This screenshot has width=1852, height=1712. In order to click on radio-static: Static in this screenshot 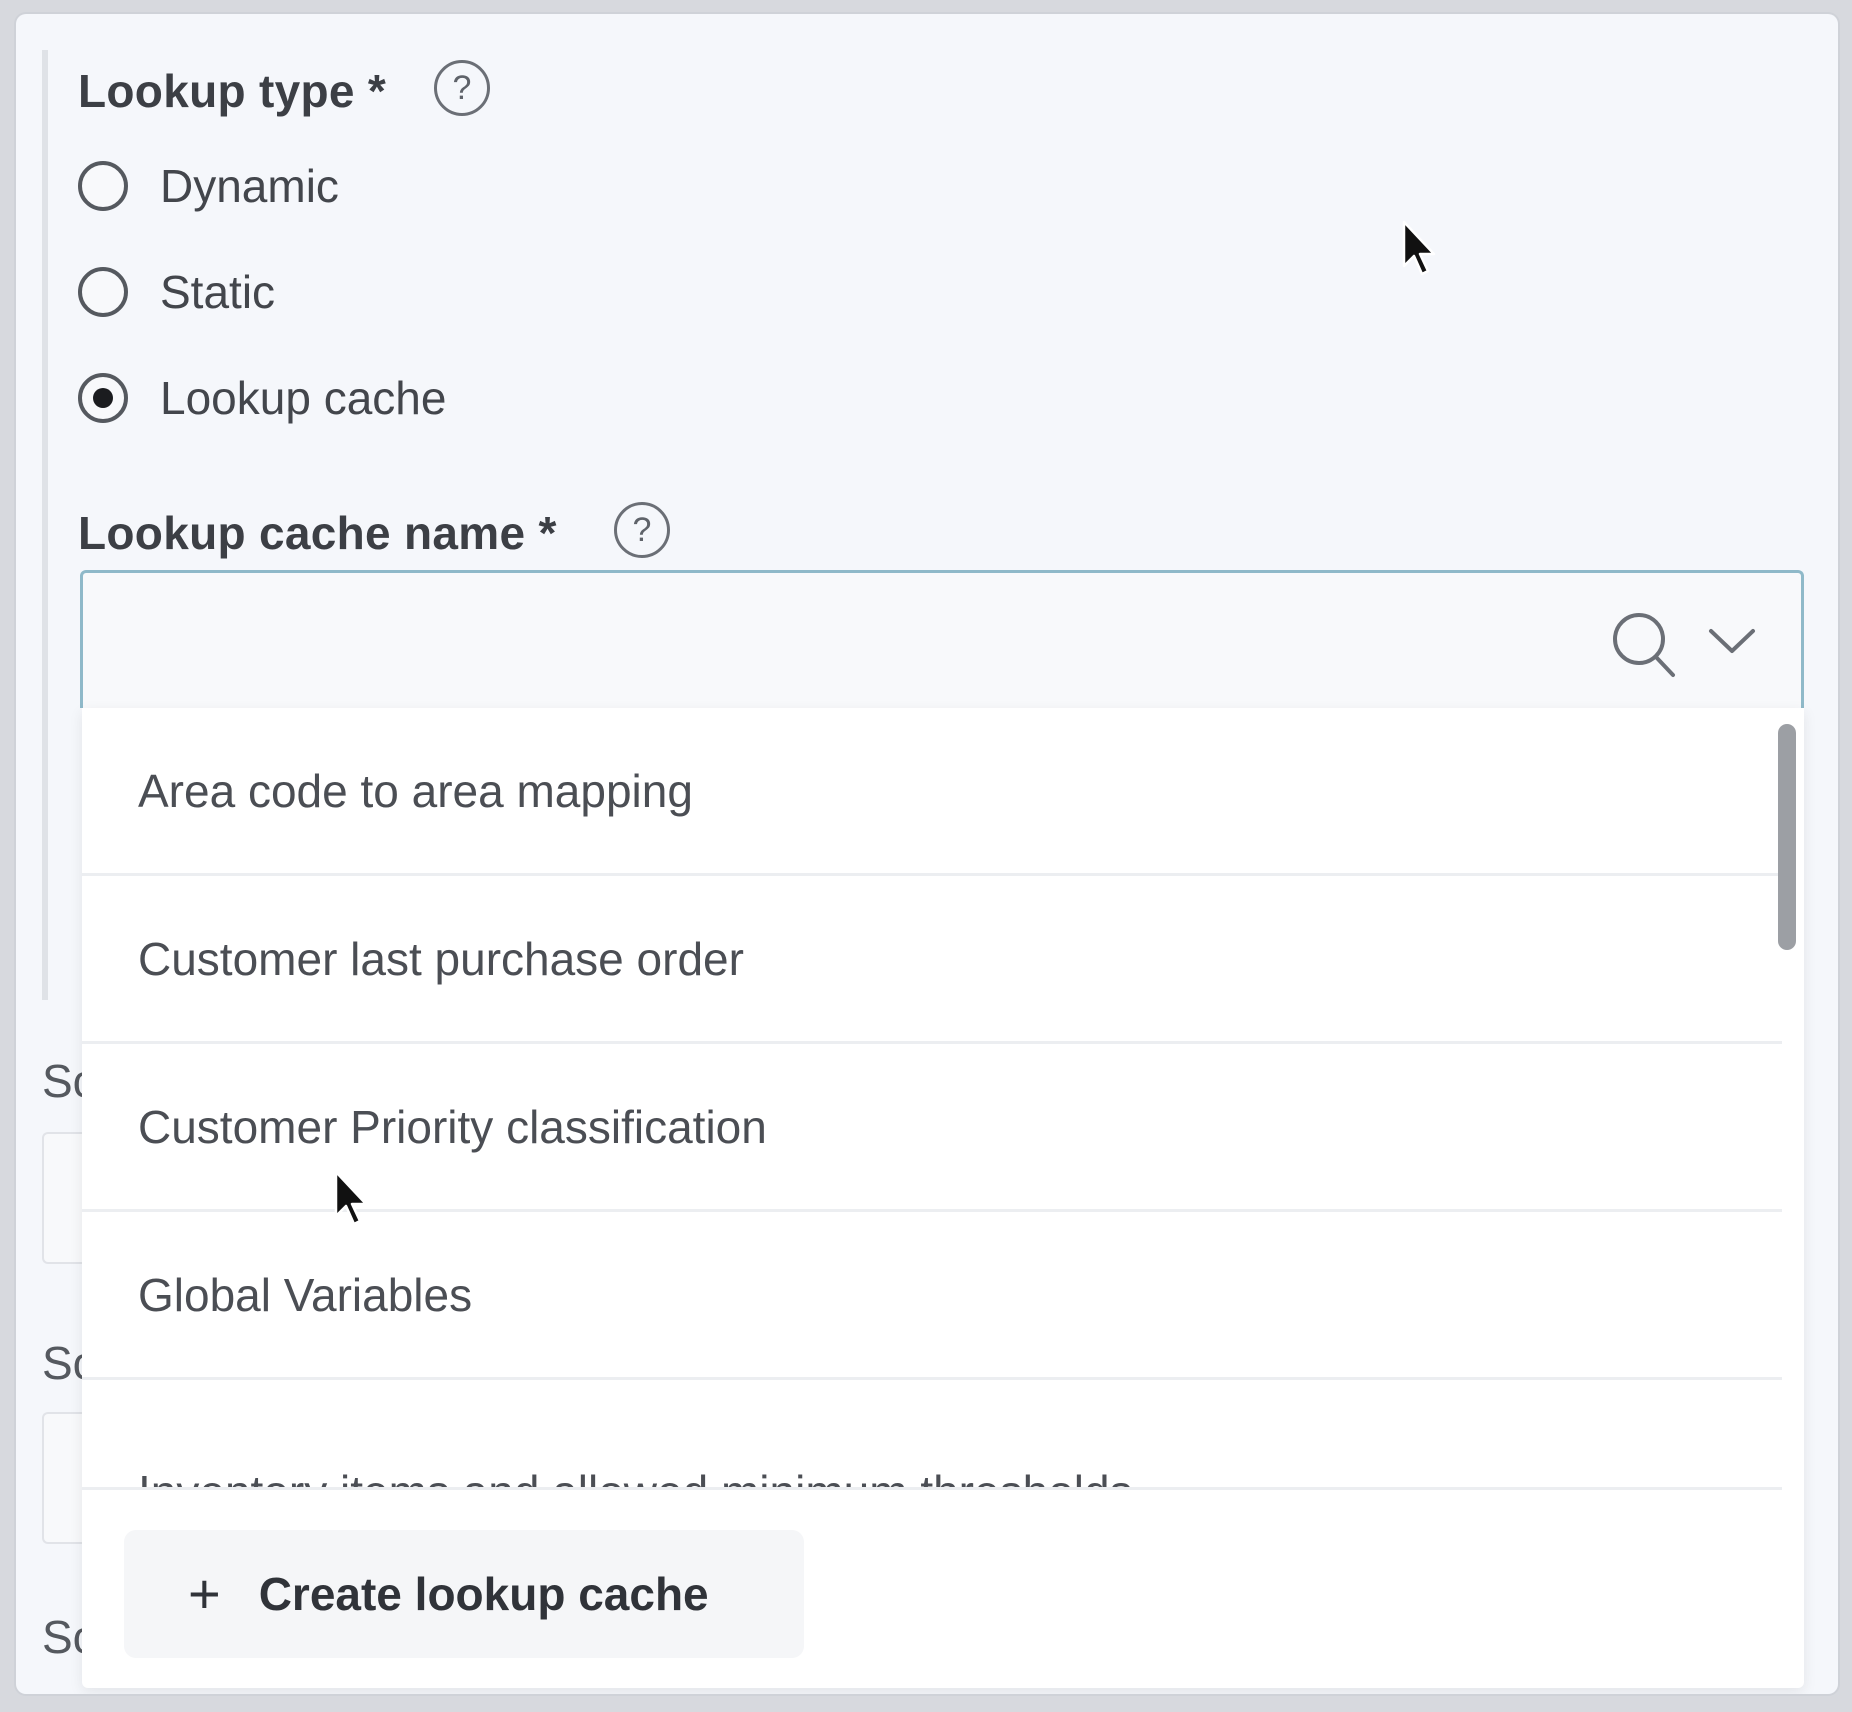, I will do `click(176, 292)`.